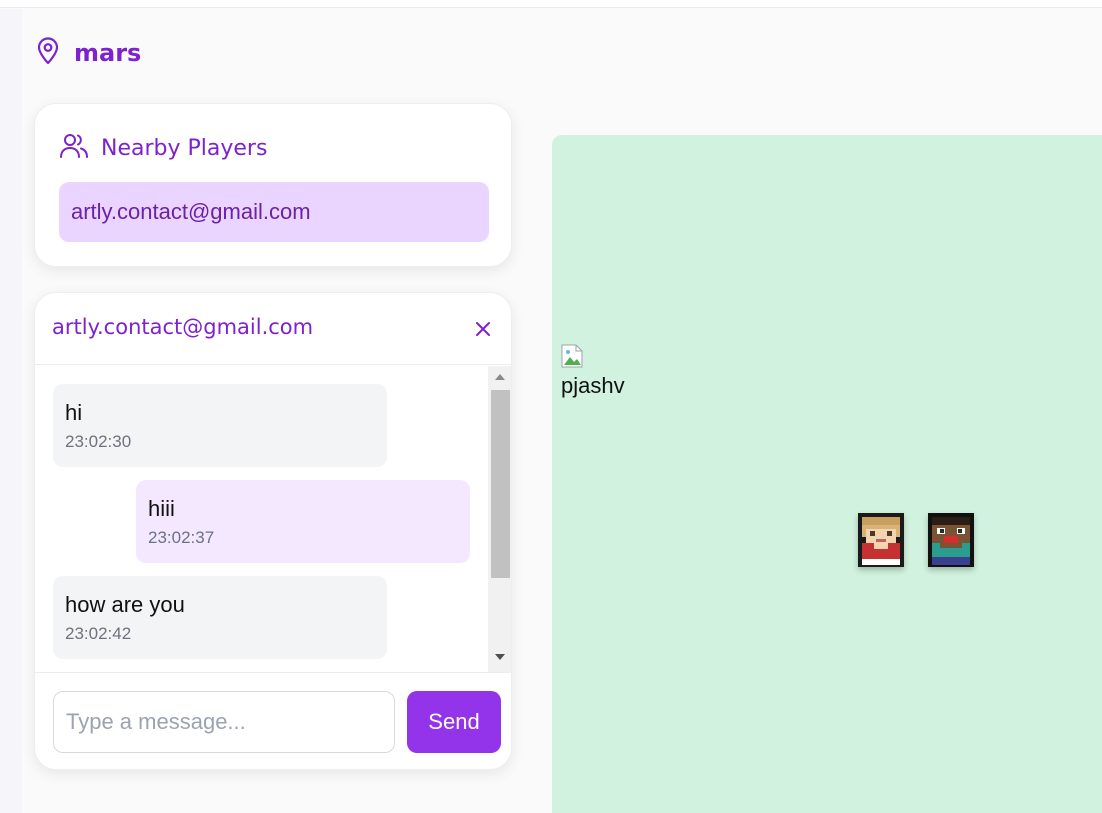 The image size is (1102, 813). What do you see at coordinates (224, 722) in the screenshot?
I see `message-input` at bounding box center [224, 722].